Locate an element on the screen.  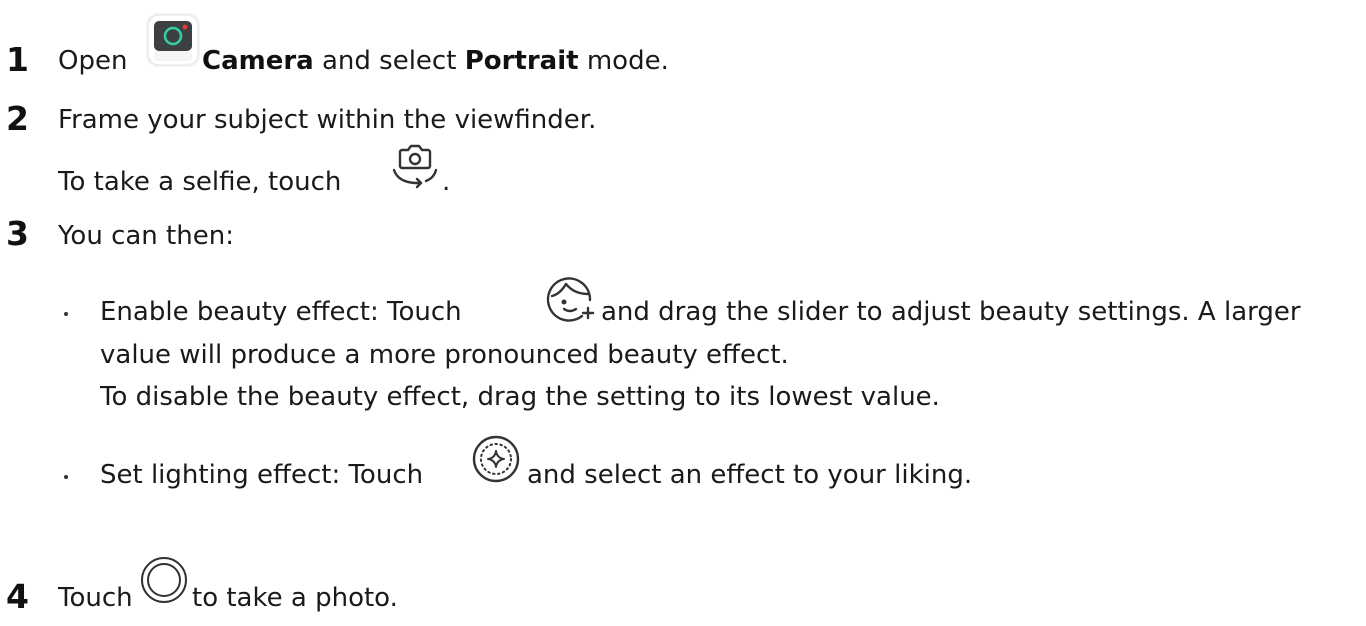
beauty-bullet-line-1a: Enable beauty effect: Touch is located at coordinates (281, 312).